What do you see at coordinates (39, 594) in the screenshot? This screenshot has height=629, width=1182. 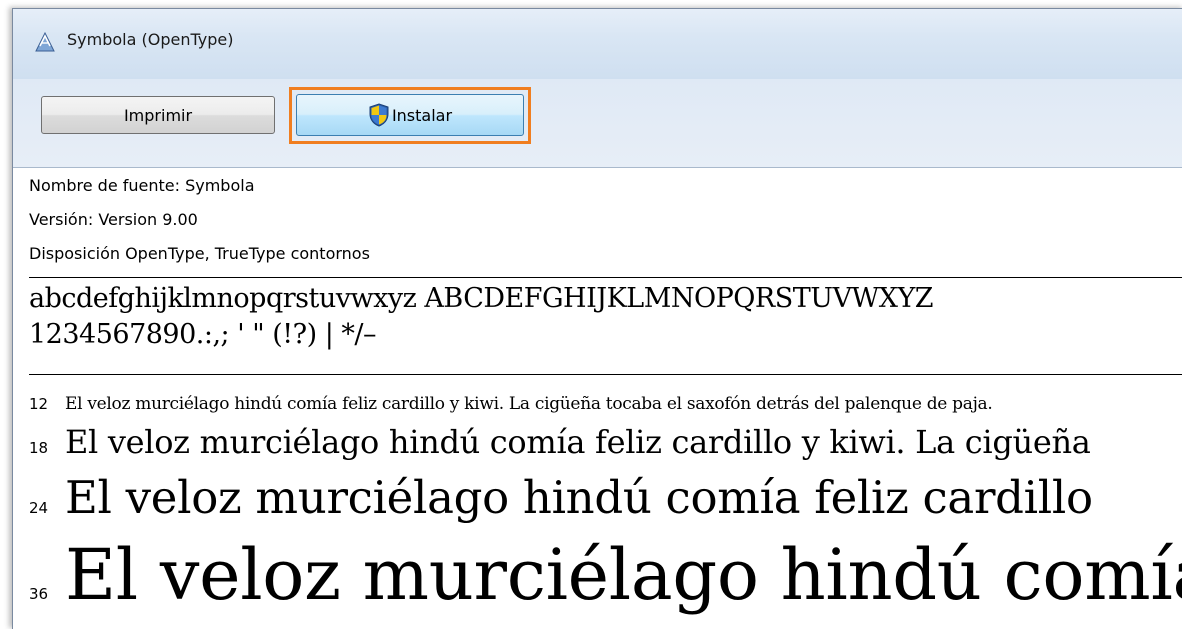 I see `size-label: 36` at bounding box center [39, 594].